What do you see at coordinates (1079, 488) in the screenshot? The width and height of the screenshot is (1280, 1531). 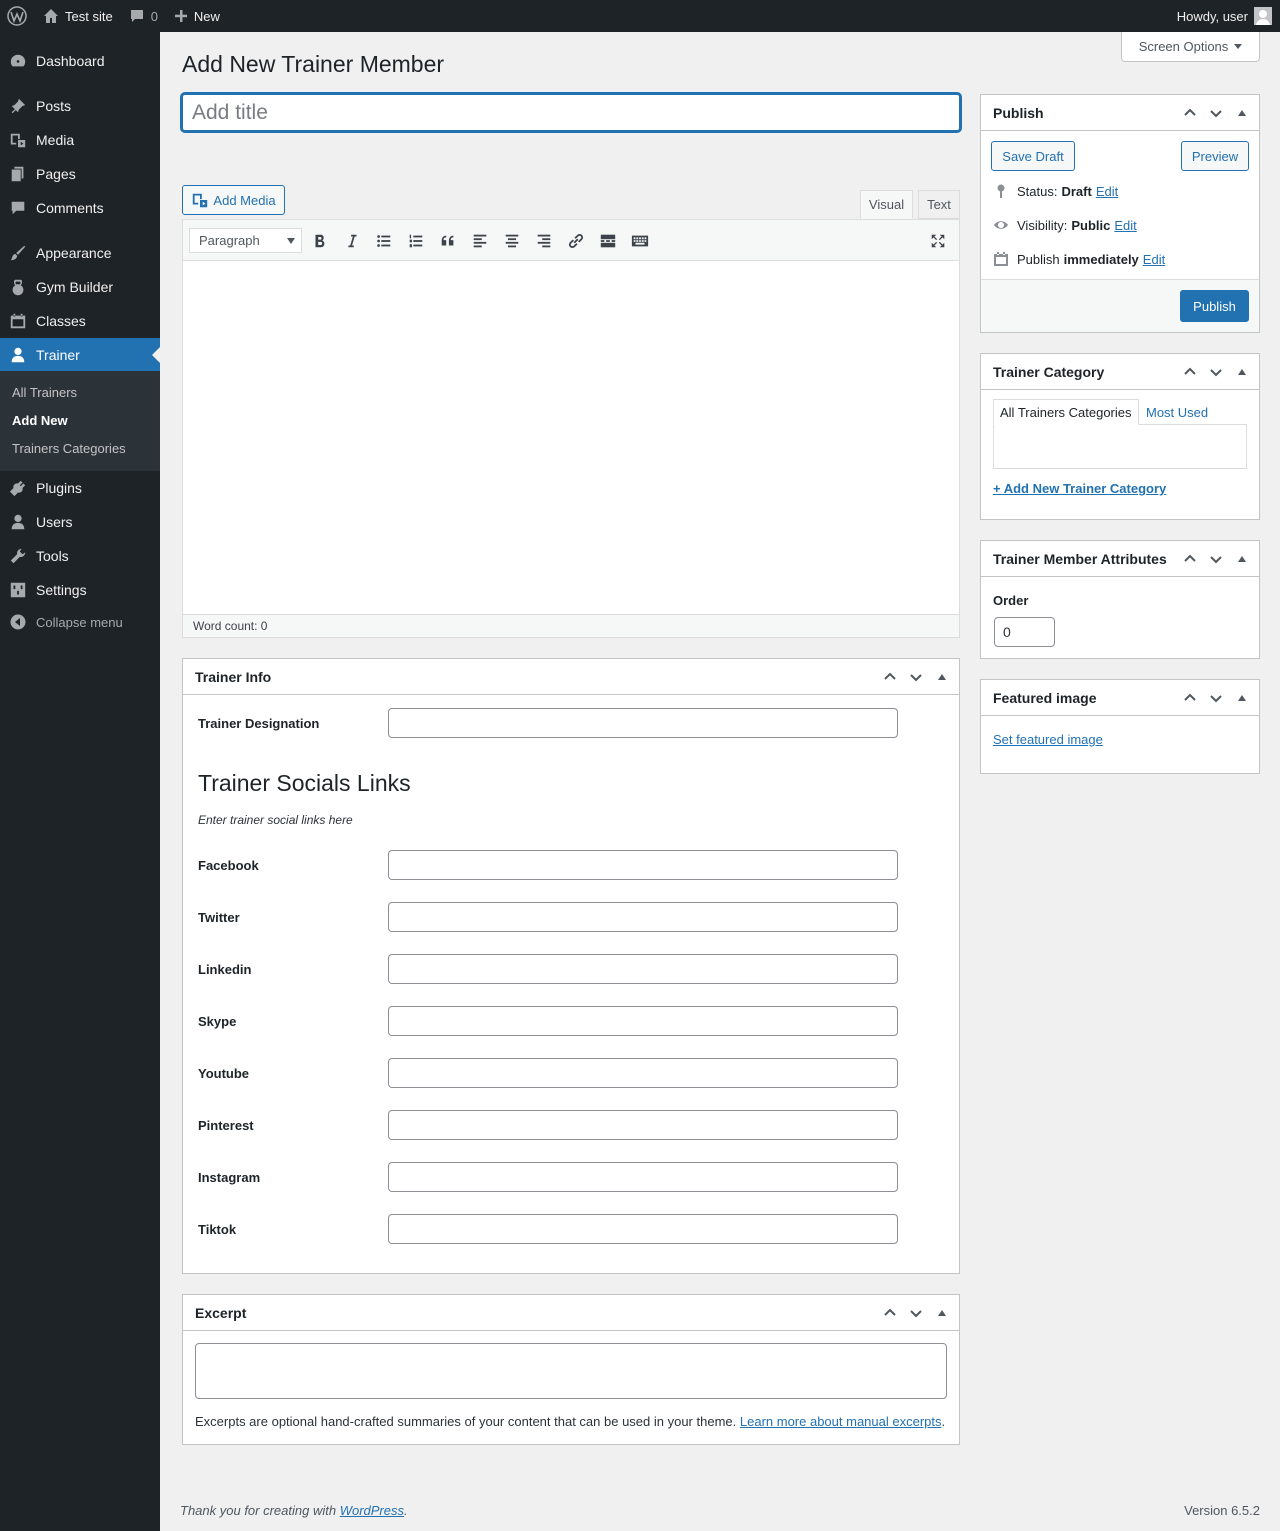 I see `add-new-category-link: + Add New Trainer Category` at bounding box center [1079, 488].